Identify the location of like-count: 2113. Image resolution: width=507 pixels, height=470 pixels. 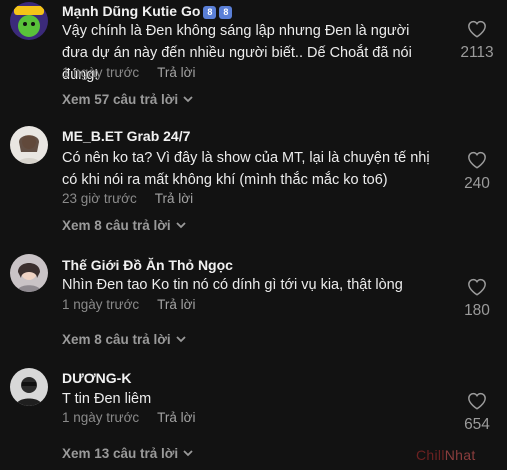
(477, 52).